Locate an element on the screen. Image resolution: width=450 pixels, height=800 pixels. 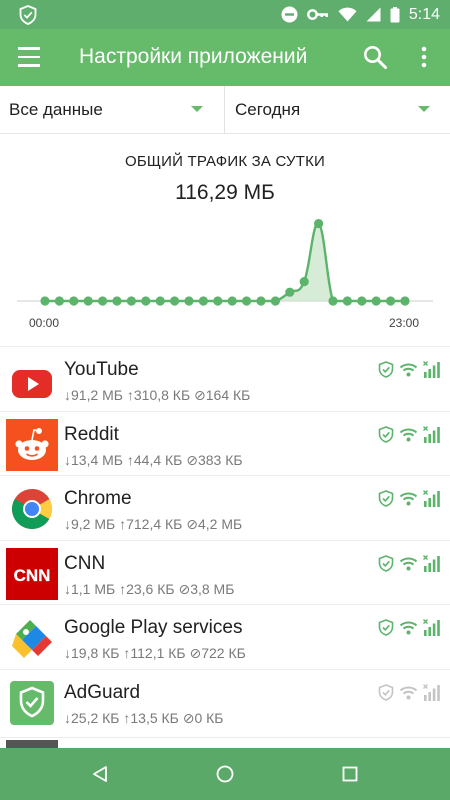
traffic-plot is located at coordinates (225, 262).